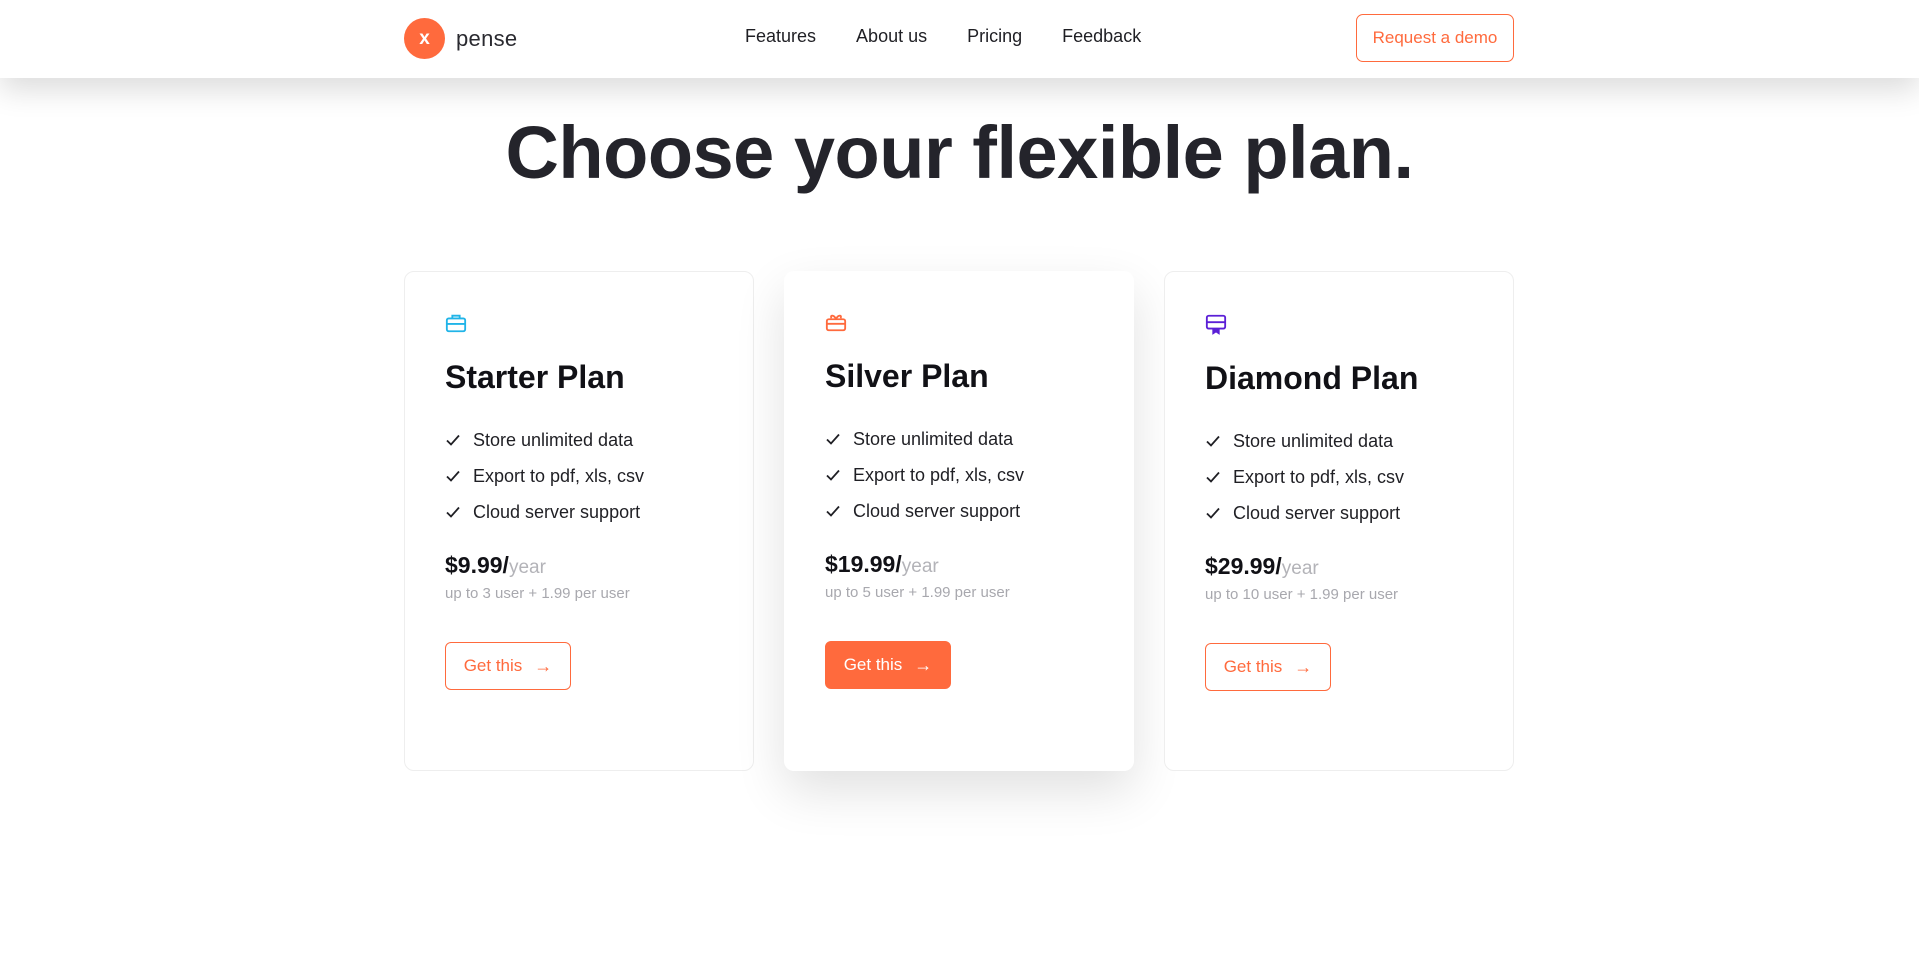 This screenshot has width=1919, height=960. Describe the element at coordinates (979, 564) in the screenshot. I see `price: $19.99/ year` at that location.